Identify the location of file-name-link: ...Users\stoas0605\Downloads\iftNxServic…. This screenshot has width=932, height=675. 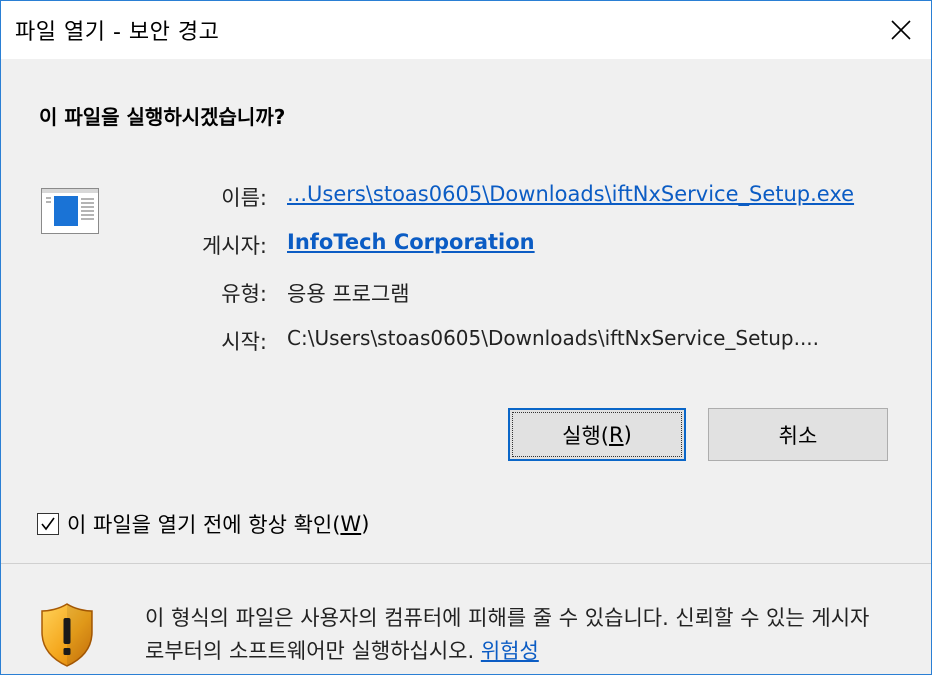
(570, 194).